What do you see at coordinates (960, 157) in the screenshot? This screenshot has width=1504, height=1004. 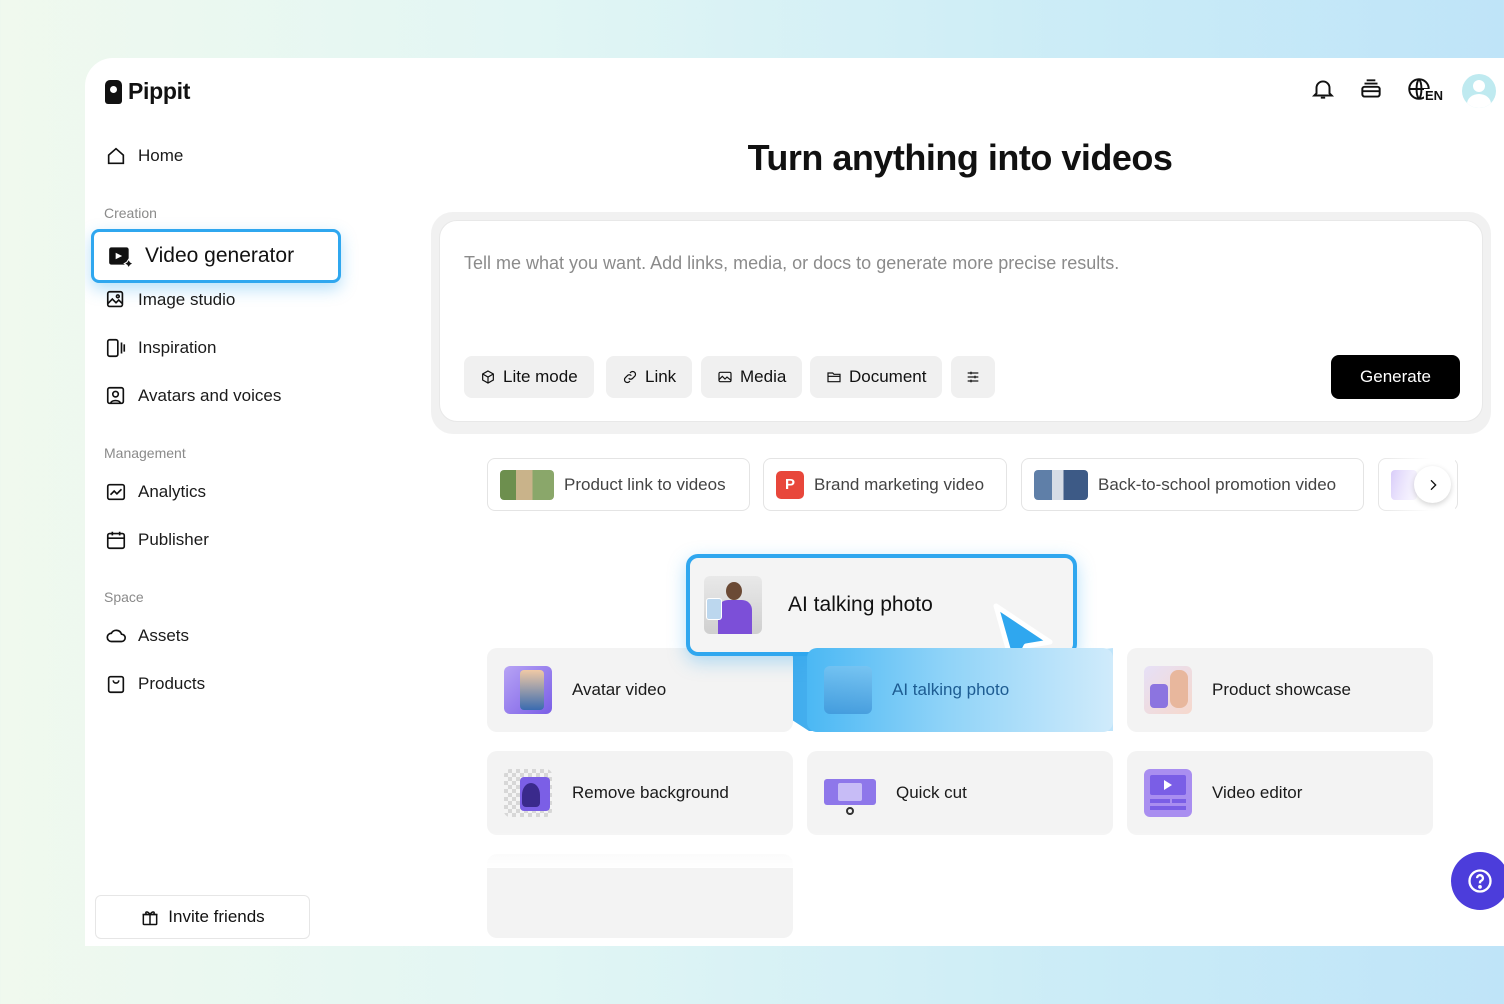 I see `page-title: Turn anything into videos` at bounding box center [960, 157].